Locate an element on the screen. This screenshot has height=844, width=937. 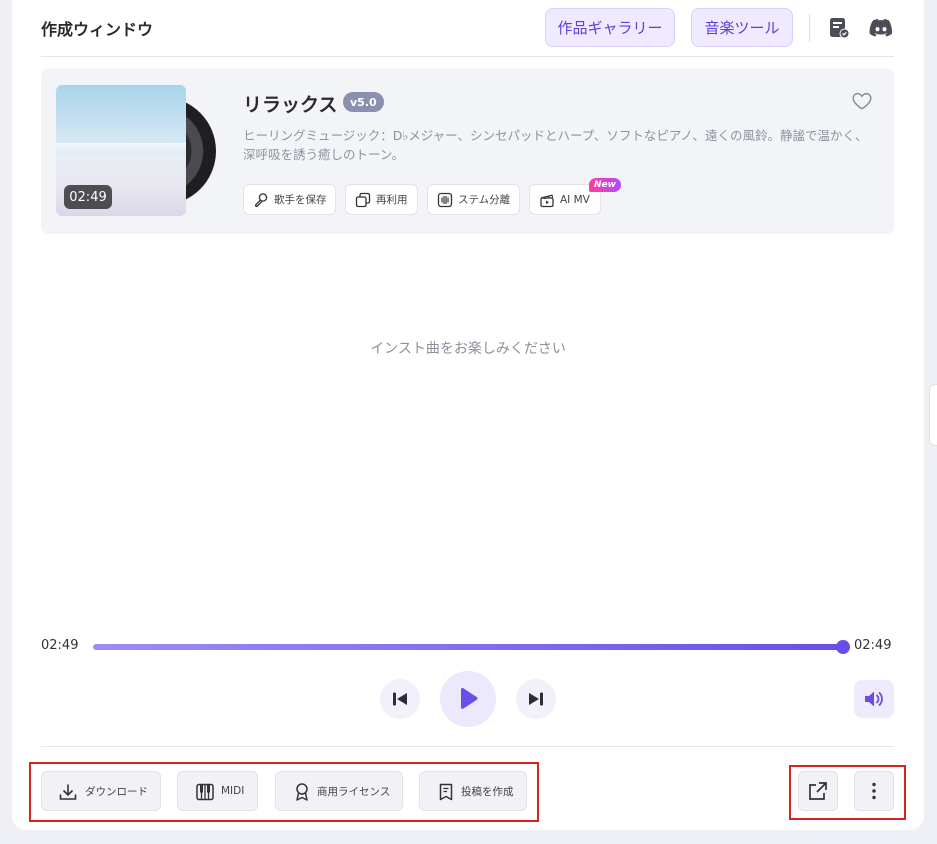
progress-knob is located at coordinates (843, 647).